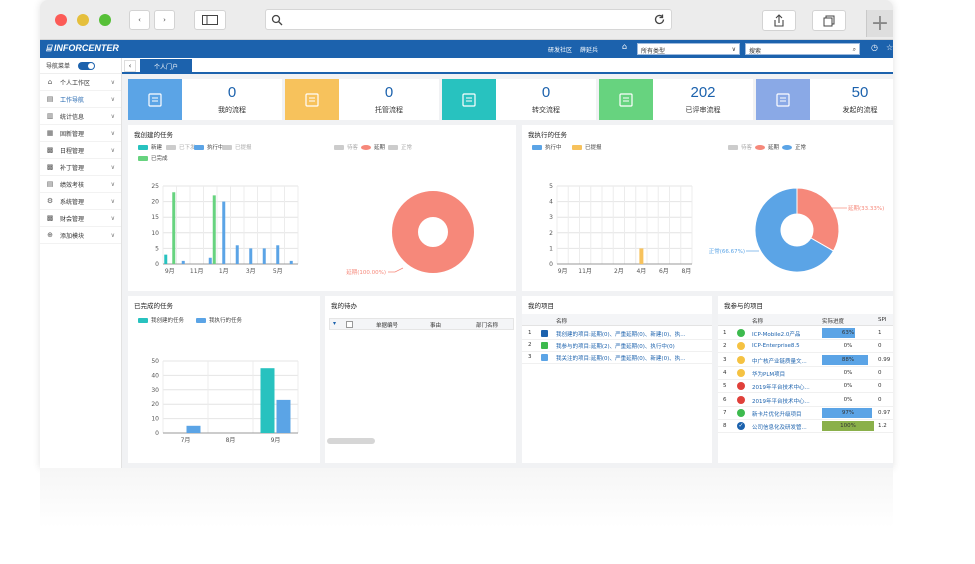 This screenshot has height=564, width=975. Describe the element at coordinates (676, 99) in the screenshot. I see `stat-card: 202 已评审流程` at that location.